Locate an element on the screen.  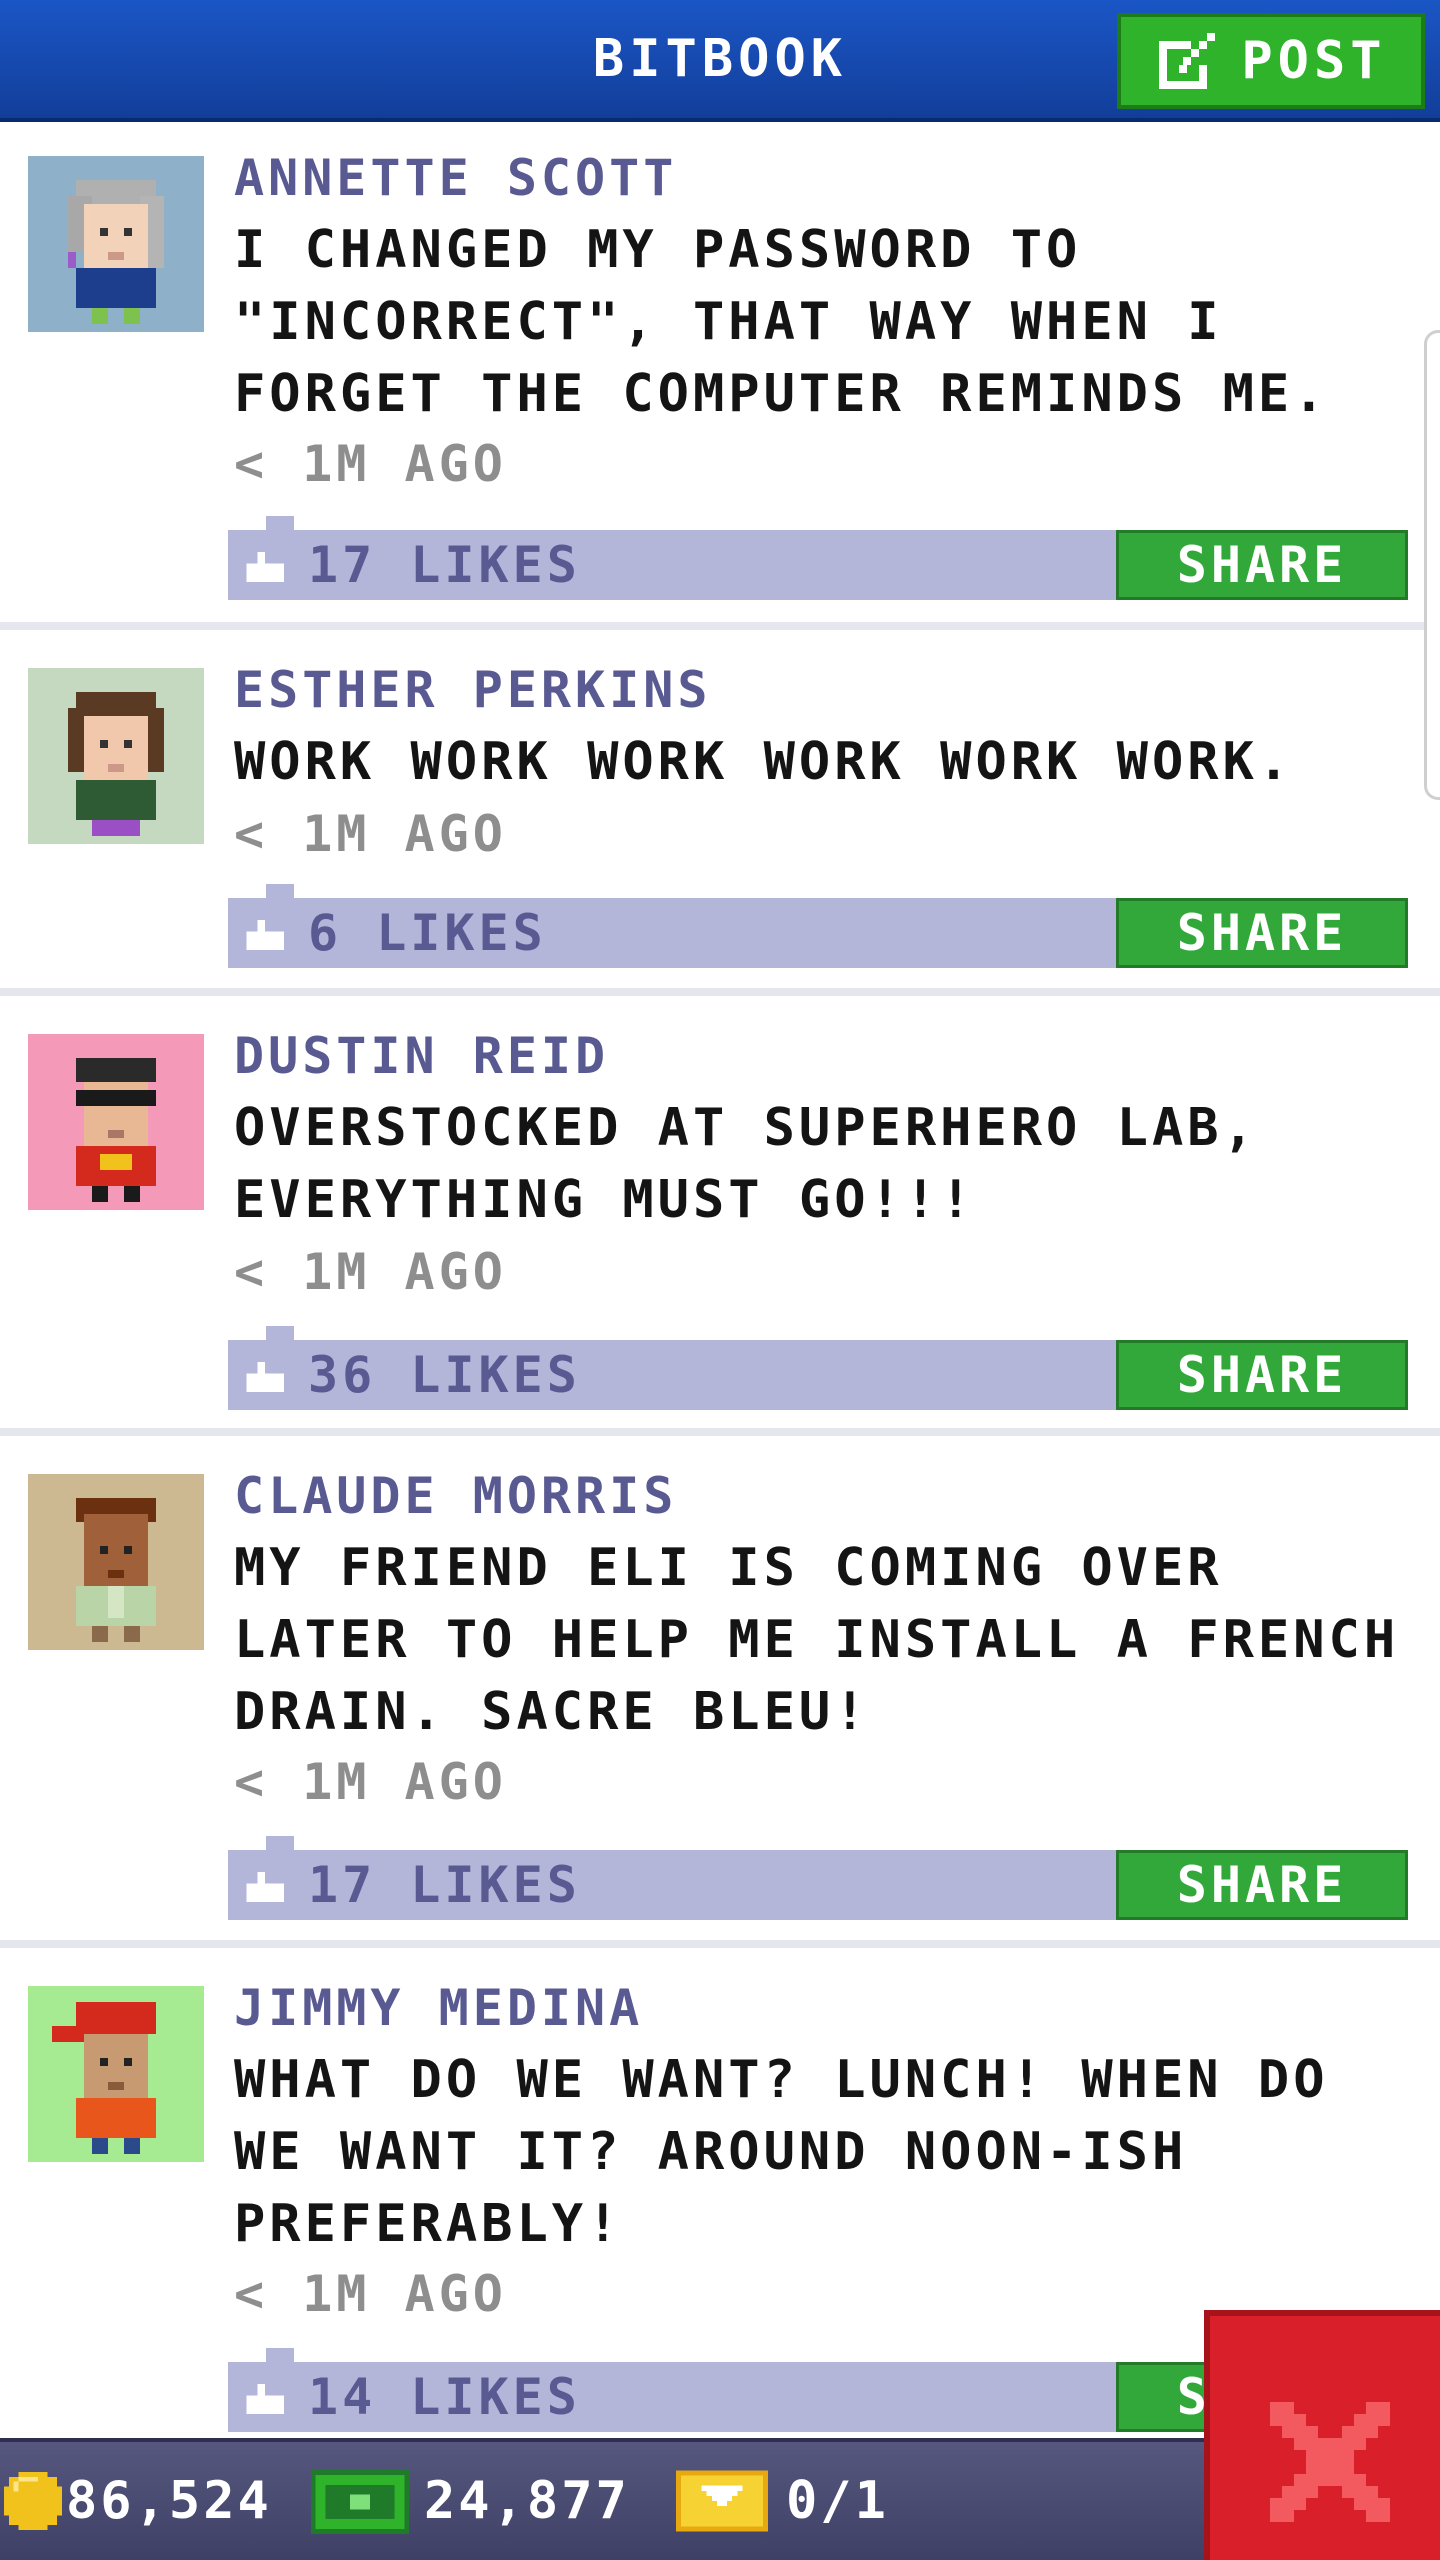
post-author: ANNETTE SCOTT is located at coordinates (455, 178).